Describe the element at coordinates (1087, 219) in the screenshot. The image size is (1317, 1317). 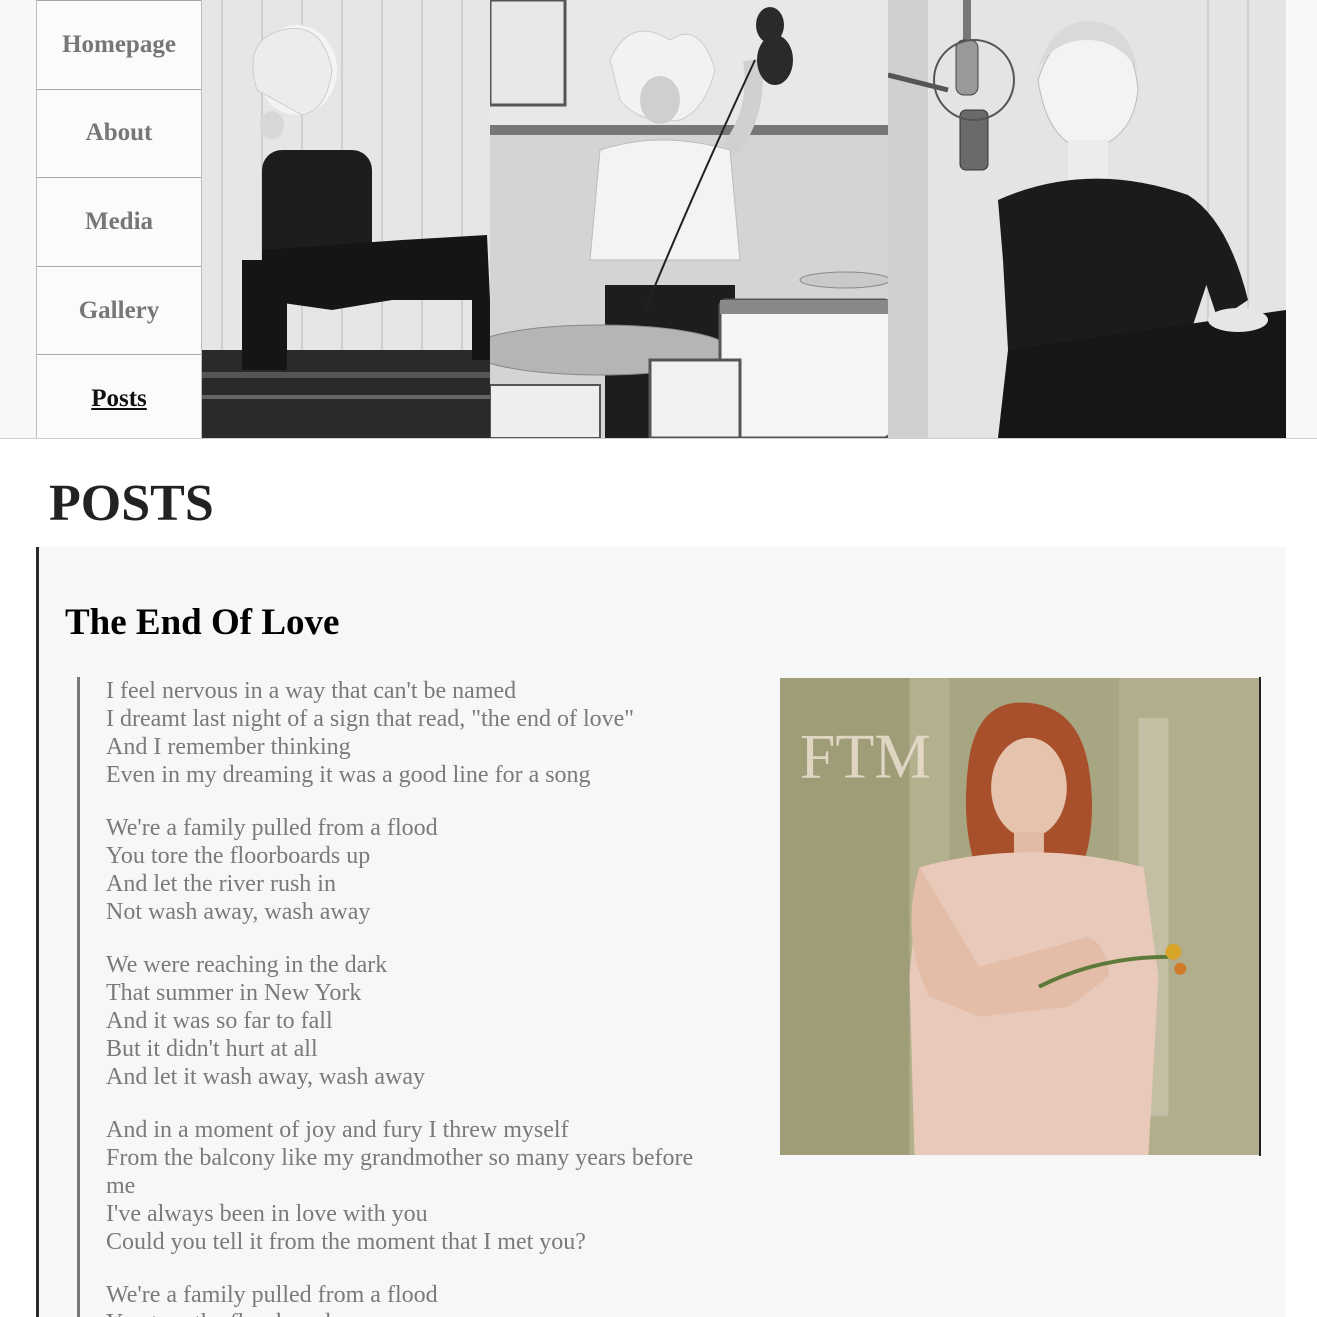
I see `photo-microphone-icon` at that location.